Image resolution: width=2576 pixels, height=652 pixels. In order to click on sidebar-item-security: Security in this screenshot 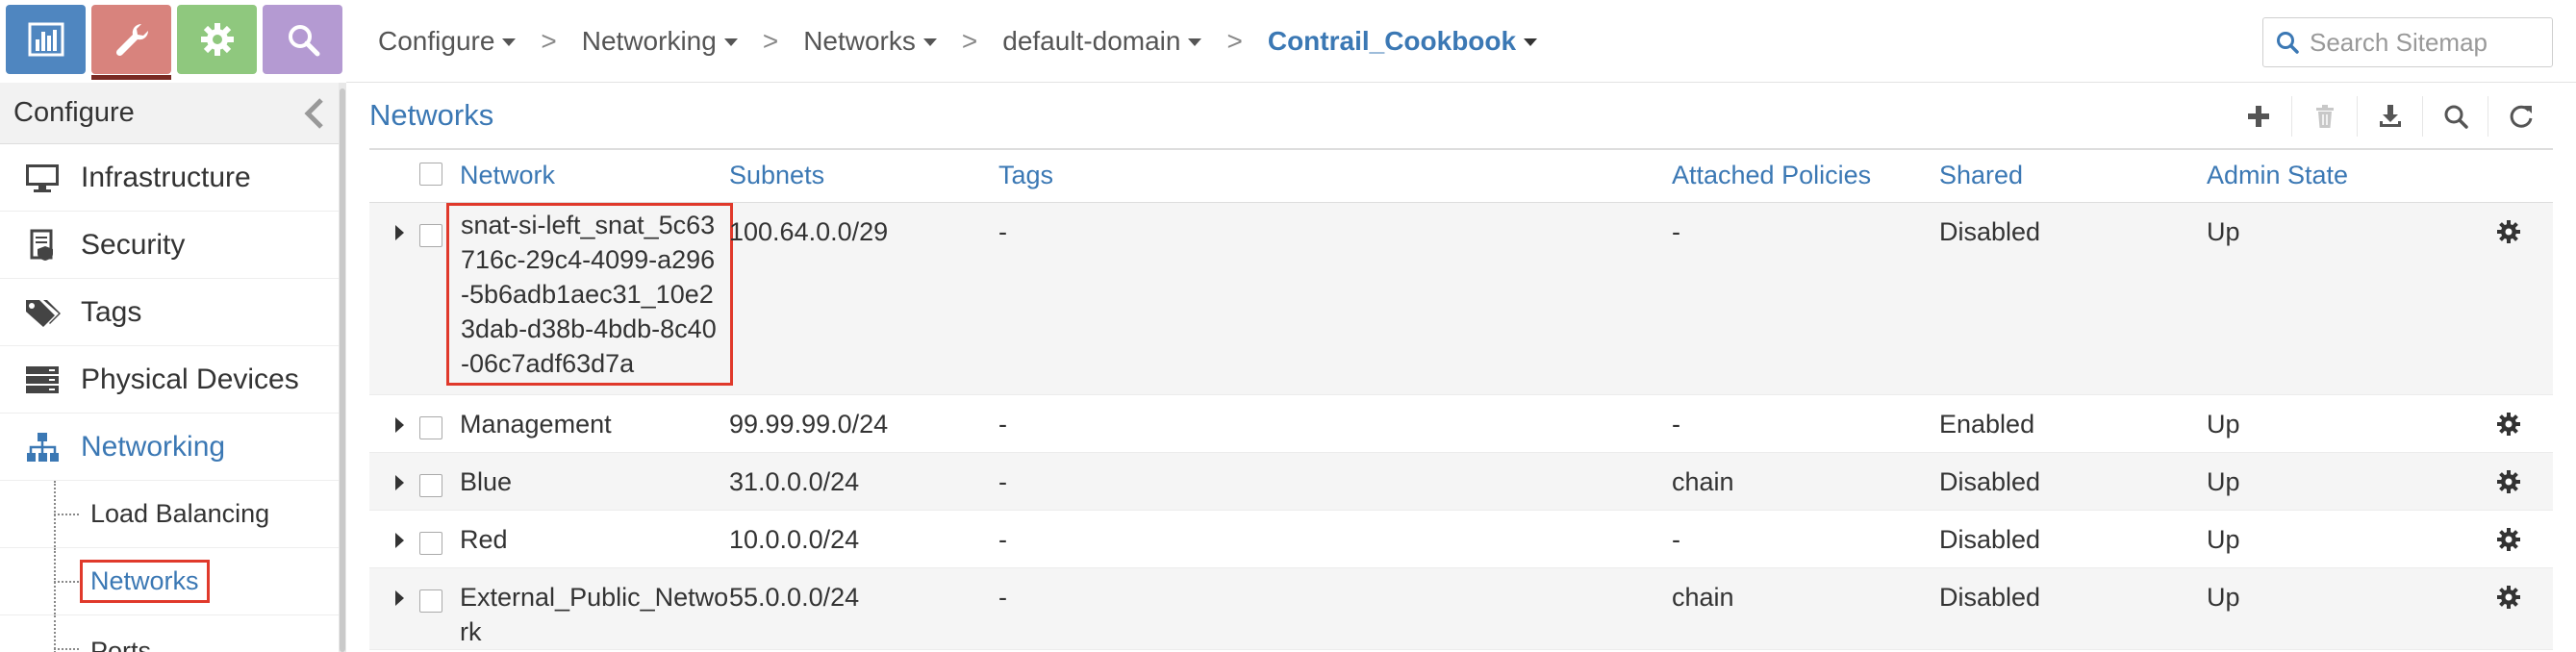, I will do `click(170, 245)`.